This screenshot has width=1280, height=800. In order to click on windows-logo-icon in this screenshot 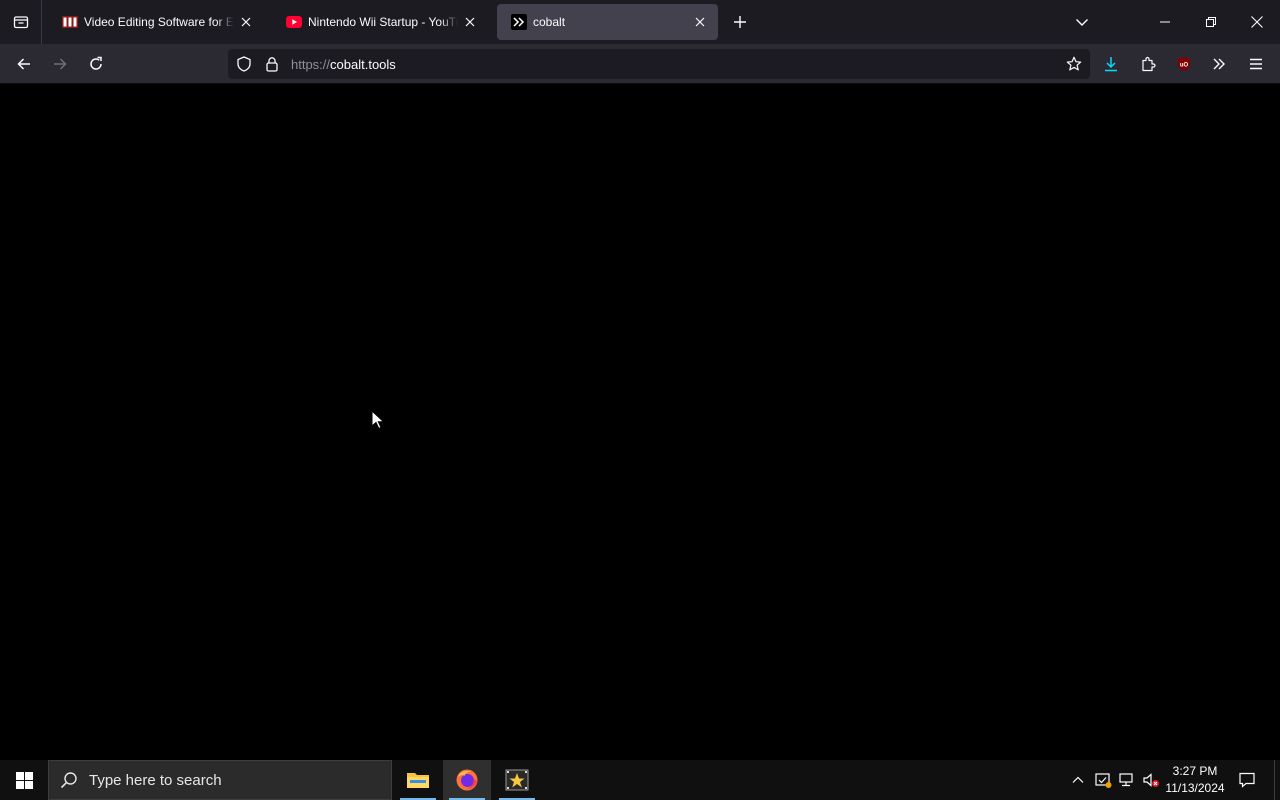, I will do `click(24, 780)`.